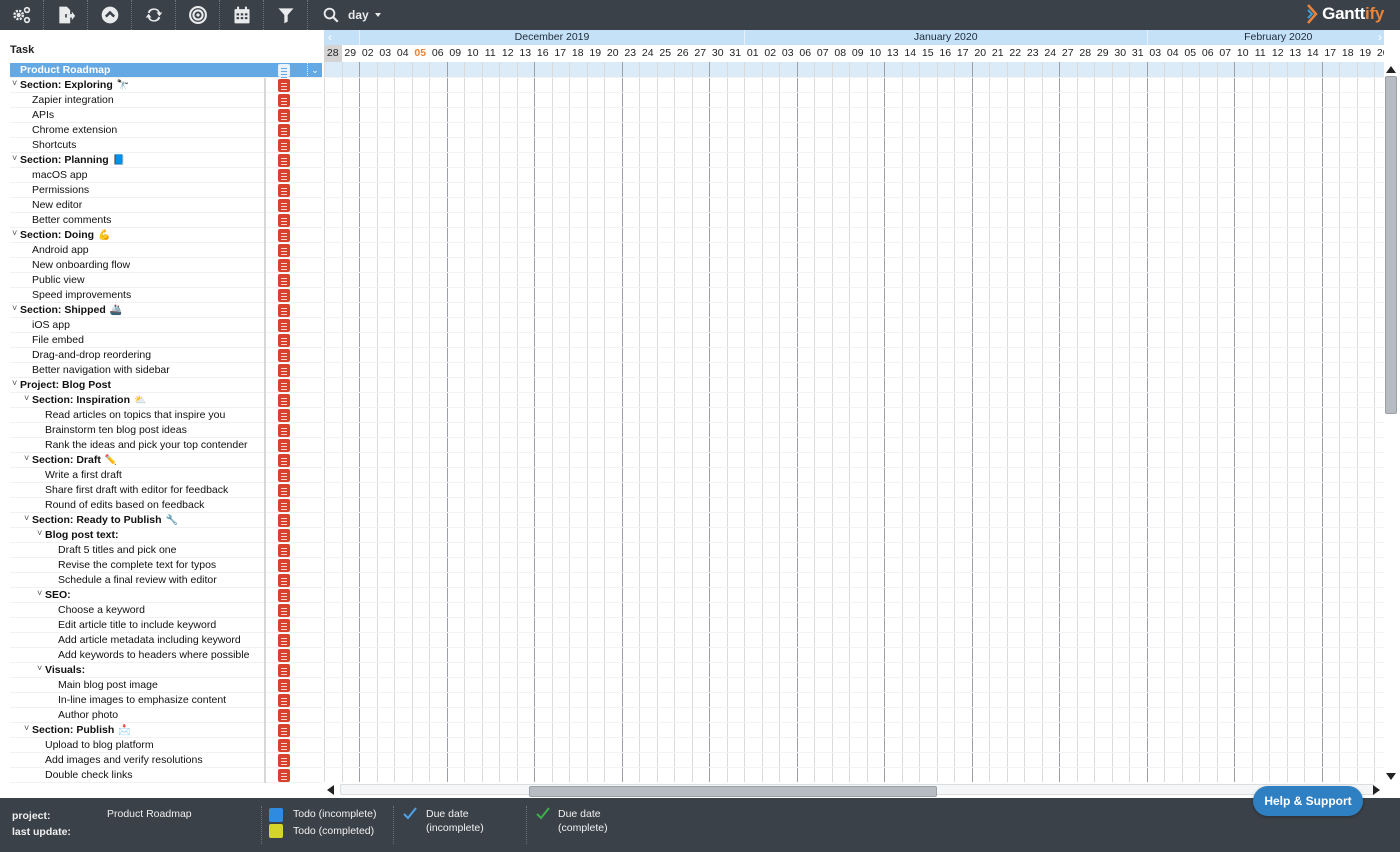 Image resolution: width=1400 pixels, height=852 pixels. What do you see at coordinates (1308, 801) in the screenshot?
I see `help-support-button: Help & Support` at bounding box center [1308, 801].